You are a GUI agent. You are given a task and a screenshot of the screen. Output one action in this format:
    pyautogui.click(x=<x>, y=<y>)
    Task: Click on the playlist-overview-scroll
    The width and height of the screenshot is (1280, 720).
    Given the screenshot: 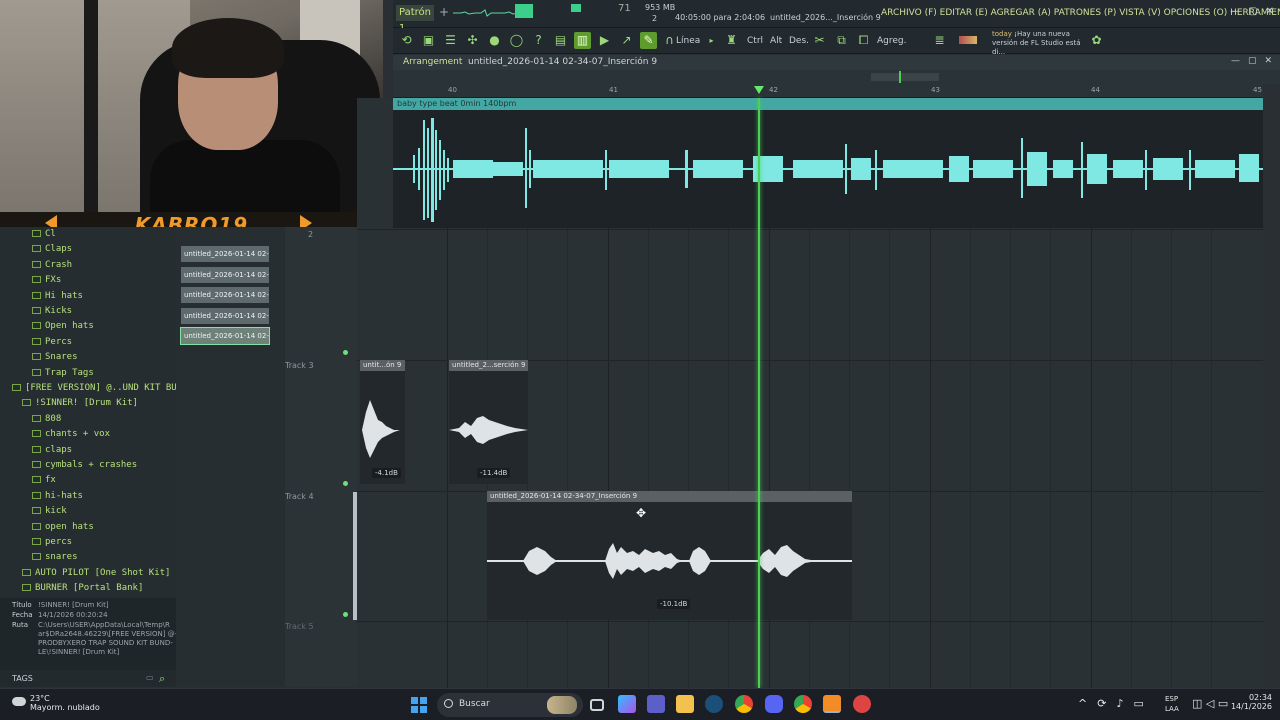 What is the action you would take?
    pyautogui.click(x=836, y=77)
    